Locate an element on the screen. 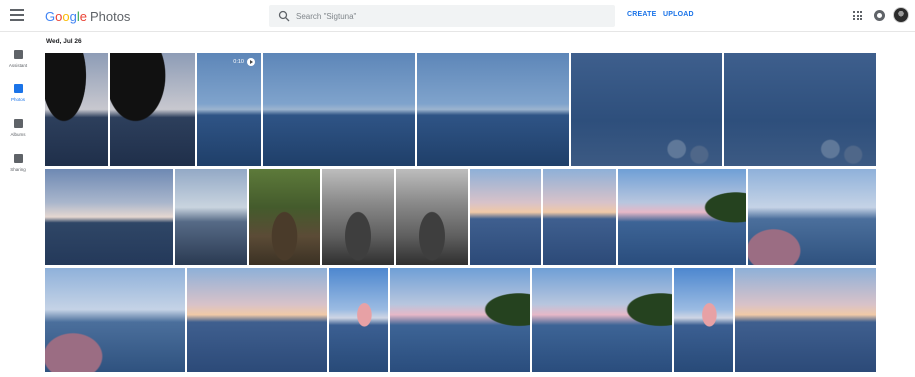 The width and height of the screenshot is (915, 377). account-avatar is located at coordinates (901, 15).